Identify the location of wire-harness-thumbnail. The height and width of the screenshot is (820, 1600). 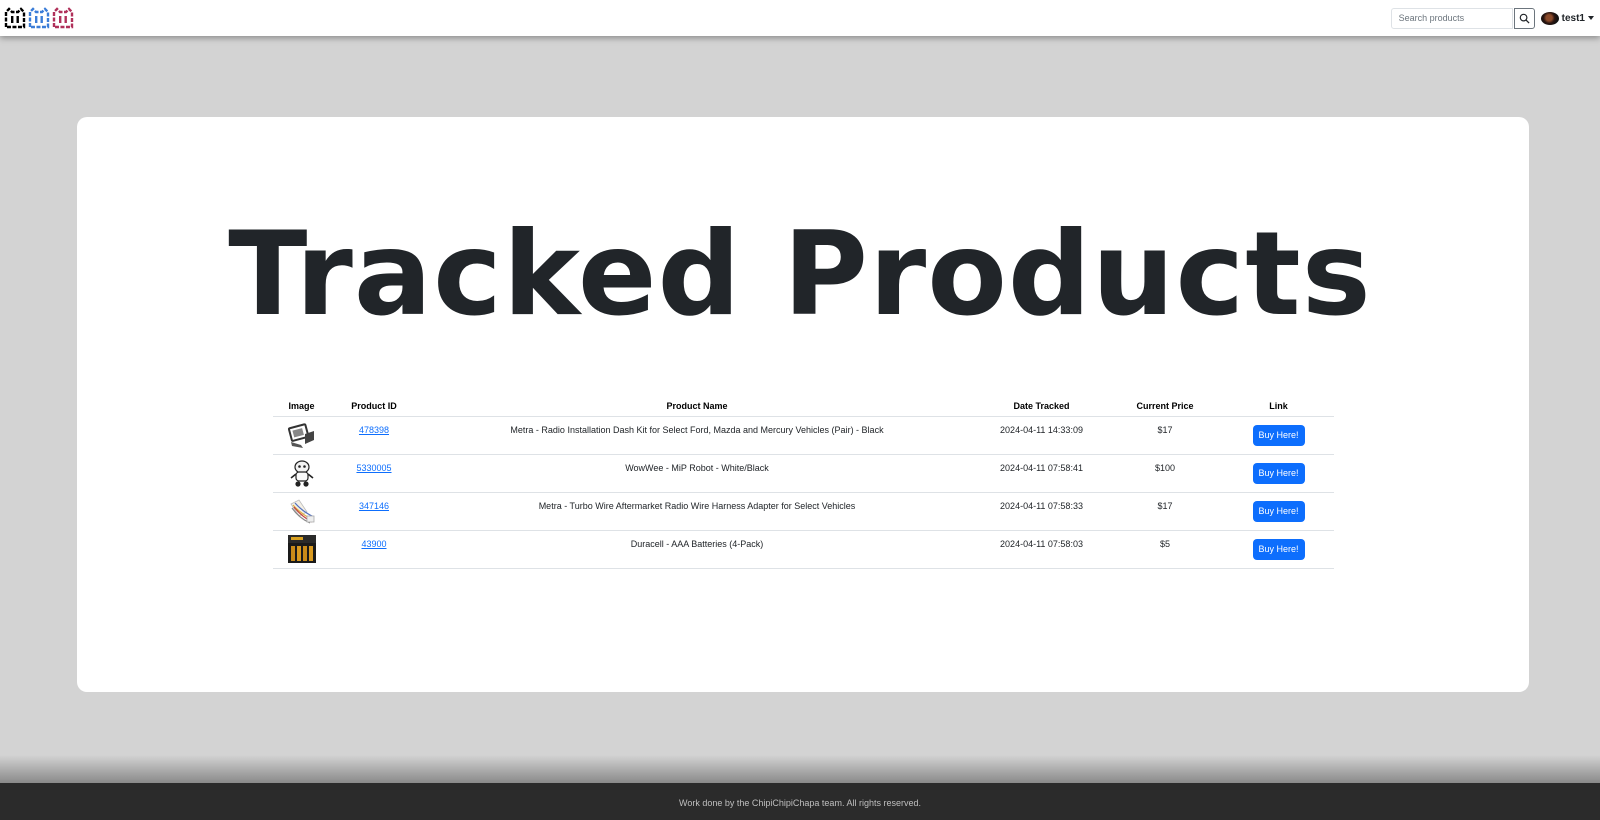
(301, 511).